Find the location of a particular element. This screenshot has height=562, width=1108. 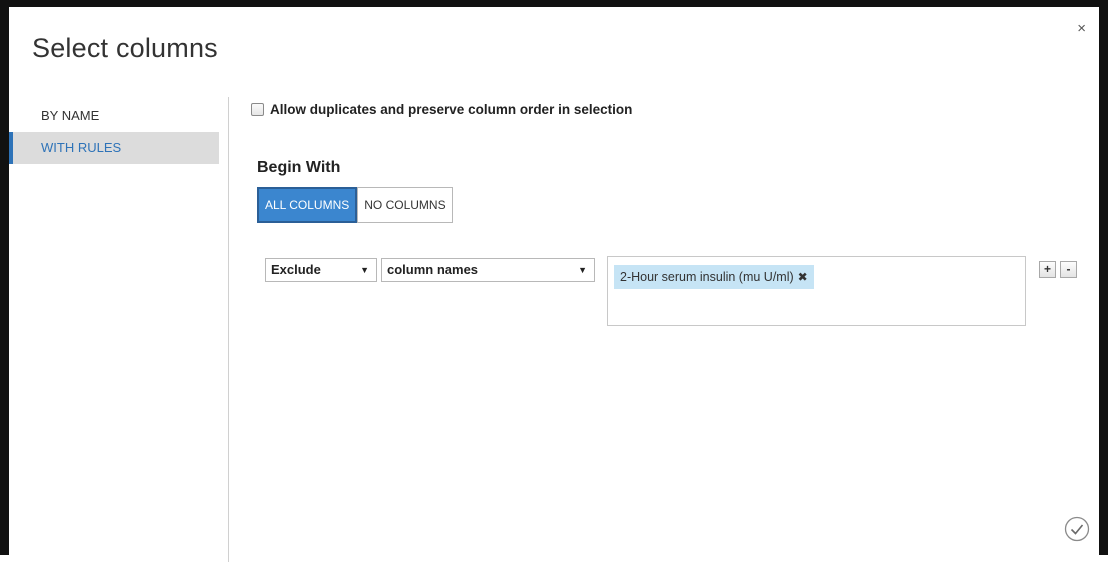

close-icon: × is located at coordinates (1081, 28).